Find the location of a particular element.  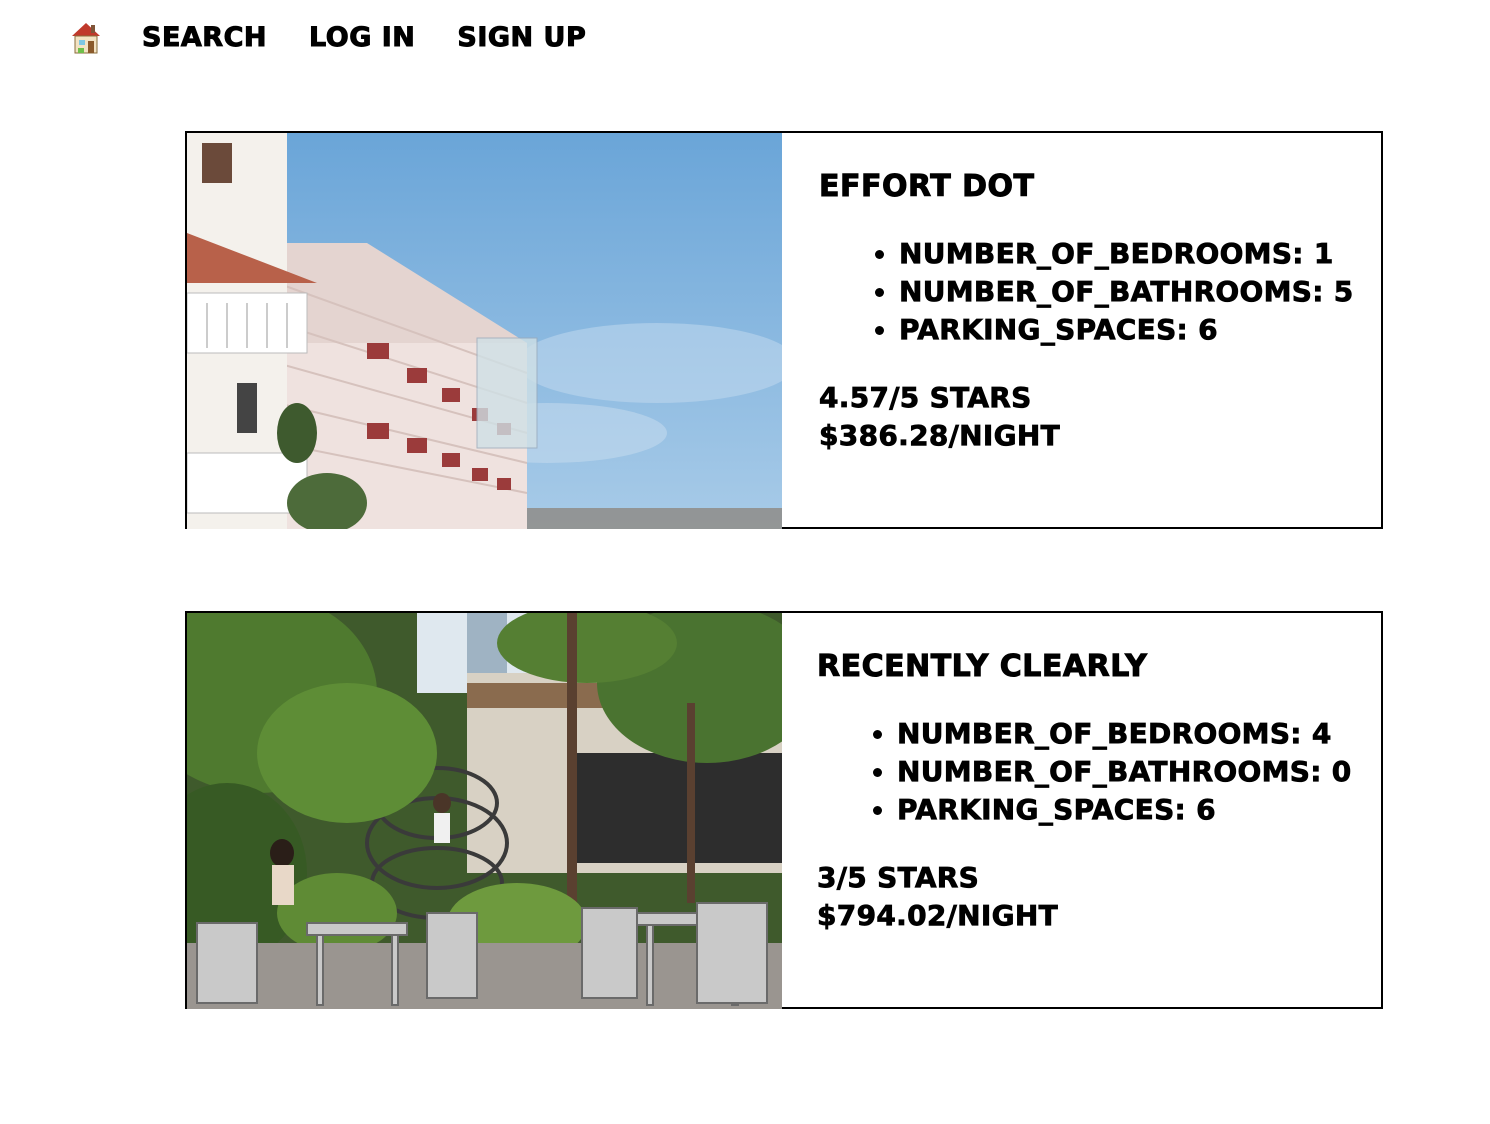

listing-rating: 4.57/5 stars is located at coordinates (925, 398).